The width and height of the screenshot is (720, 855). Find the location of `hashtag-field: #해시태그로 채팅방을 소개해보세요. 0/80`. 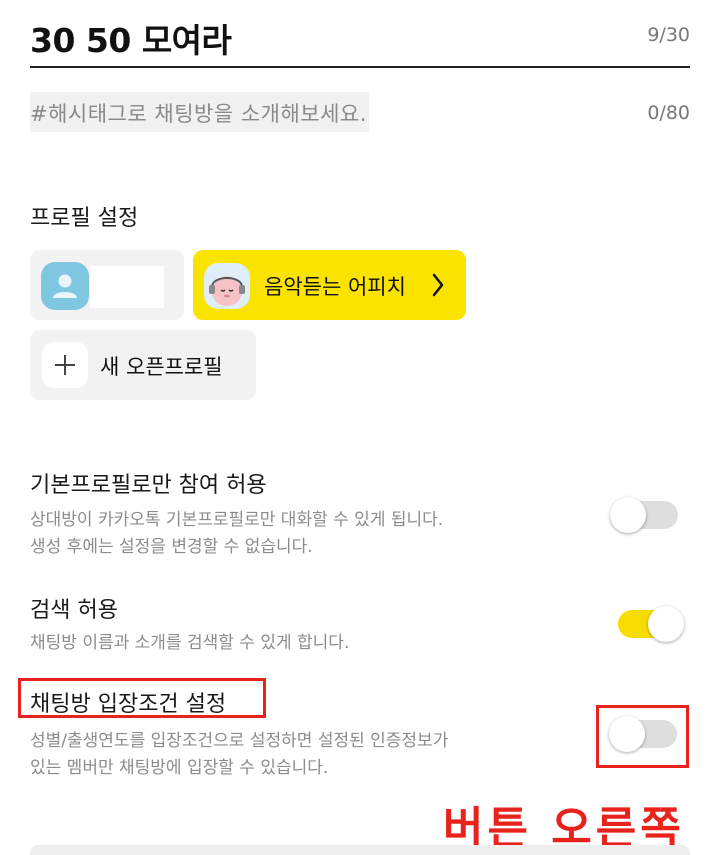

hashtag-field: #해시태그로 채팅방을 소개해보세요. 0/80 is located at coordinates (360, 113).